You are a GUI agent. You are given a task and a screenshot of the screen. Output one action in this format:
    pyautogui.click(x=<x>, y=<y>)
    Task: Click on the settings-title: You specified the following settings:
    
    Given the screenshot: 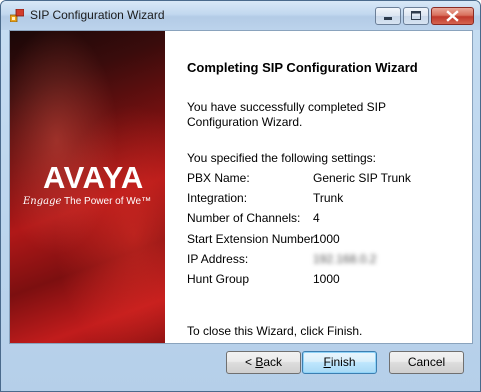 What is the action you would take?
    pyautogui.click(x=282, y=158)
    